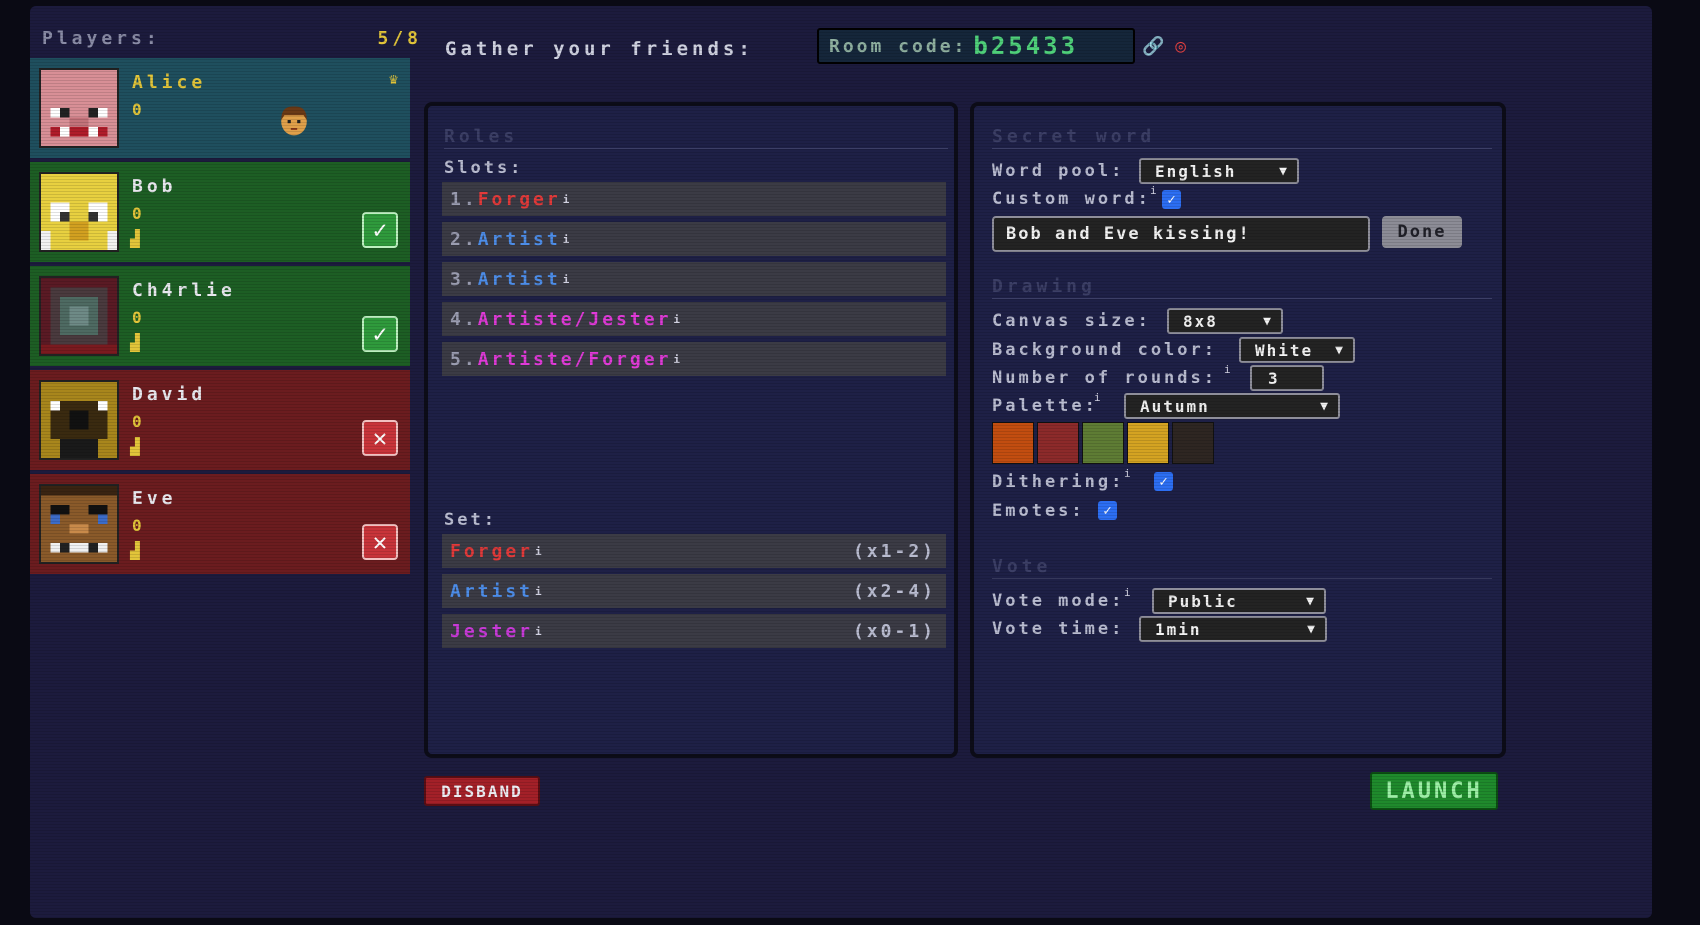  What do you see at coordinates (1045, 406) in the screenshot?
I see `palette-label: Palette:` at bounding box center [1045, 406].